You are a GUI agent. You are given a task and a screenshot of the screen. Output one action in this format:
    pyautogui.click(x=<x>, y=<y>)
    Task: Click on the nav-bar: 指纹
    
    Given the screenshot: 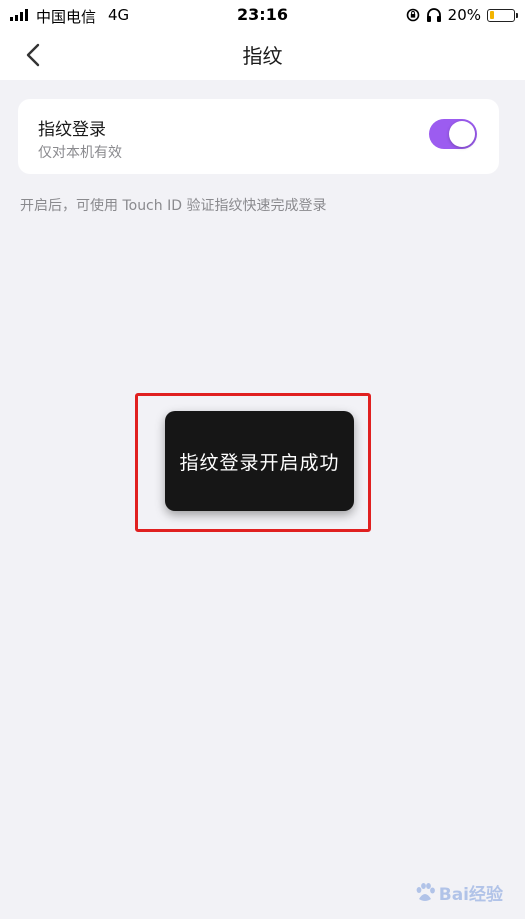 What is the action you would take?
    pyautogui.click(x=262, y=55)
    